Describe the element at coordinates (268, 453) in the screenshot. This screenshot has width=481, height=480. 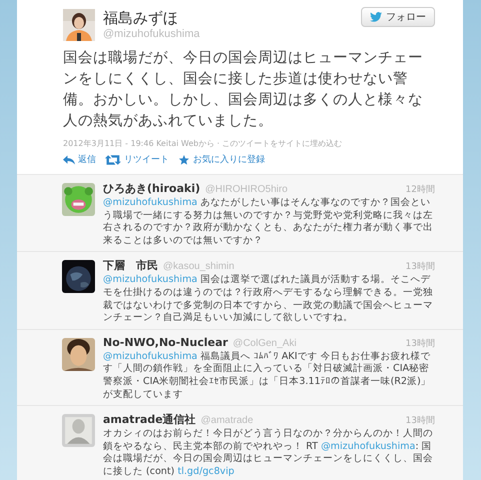
I see `reply-text: オカシィのはお前らだ！今日がどう言う日なのか？分からんのか！人間の鎖をやるなら、民主党本部の前でやれやっ！ RT @mizuhofukushima: 国会は職場だが、今日の国会周辺はヒューマンチェーンをしにくくし、国会に接した (cont) tl.gd/gc8vip` at that location.